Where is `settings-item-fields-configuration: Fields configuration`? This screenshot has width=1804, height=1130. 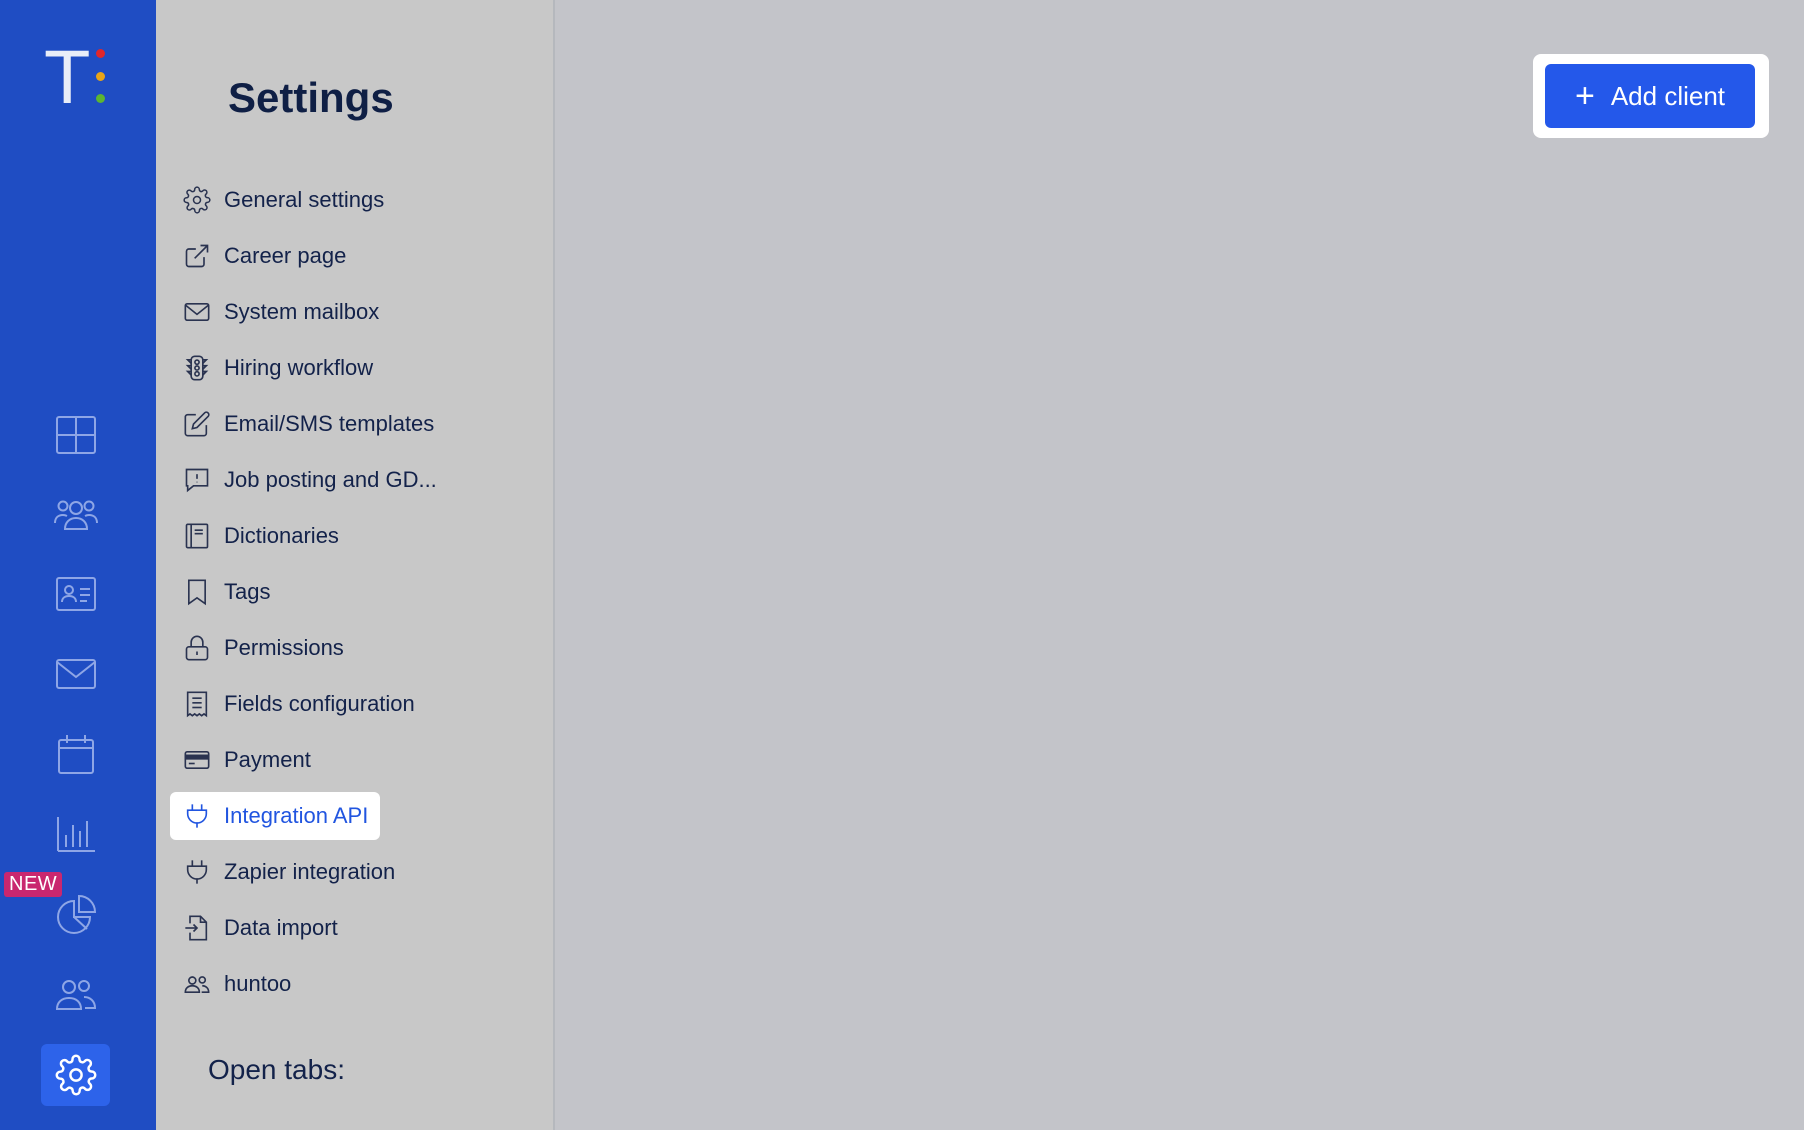 settings-item-fields-configuration: Fields configuration is located at coordinates (355, 704).